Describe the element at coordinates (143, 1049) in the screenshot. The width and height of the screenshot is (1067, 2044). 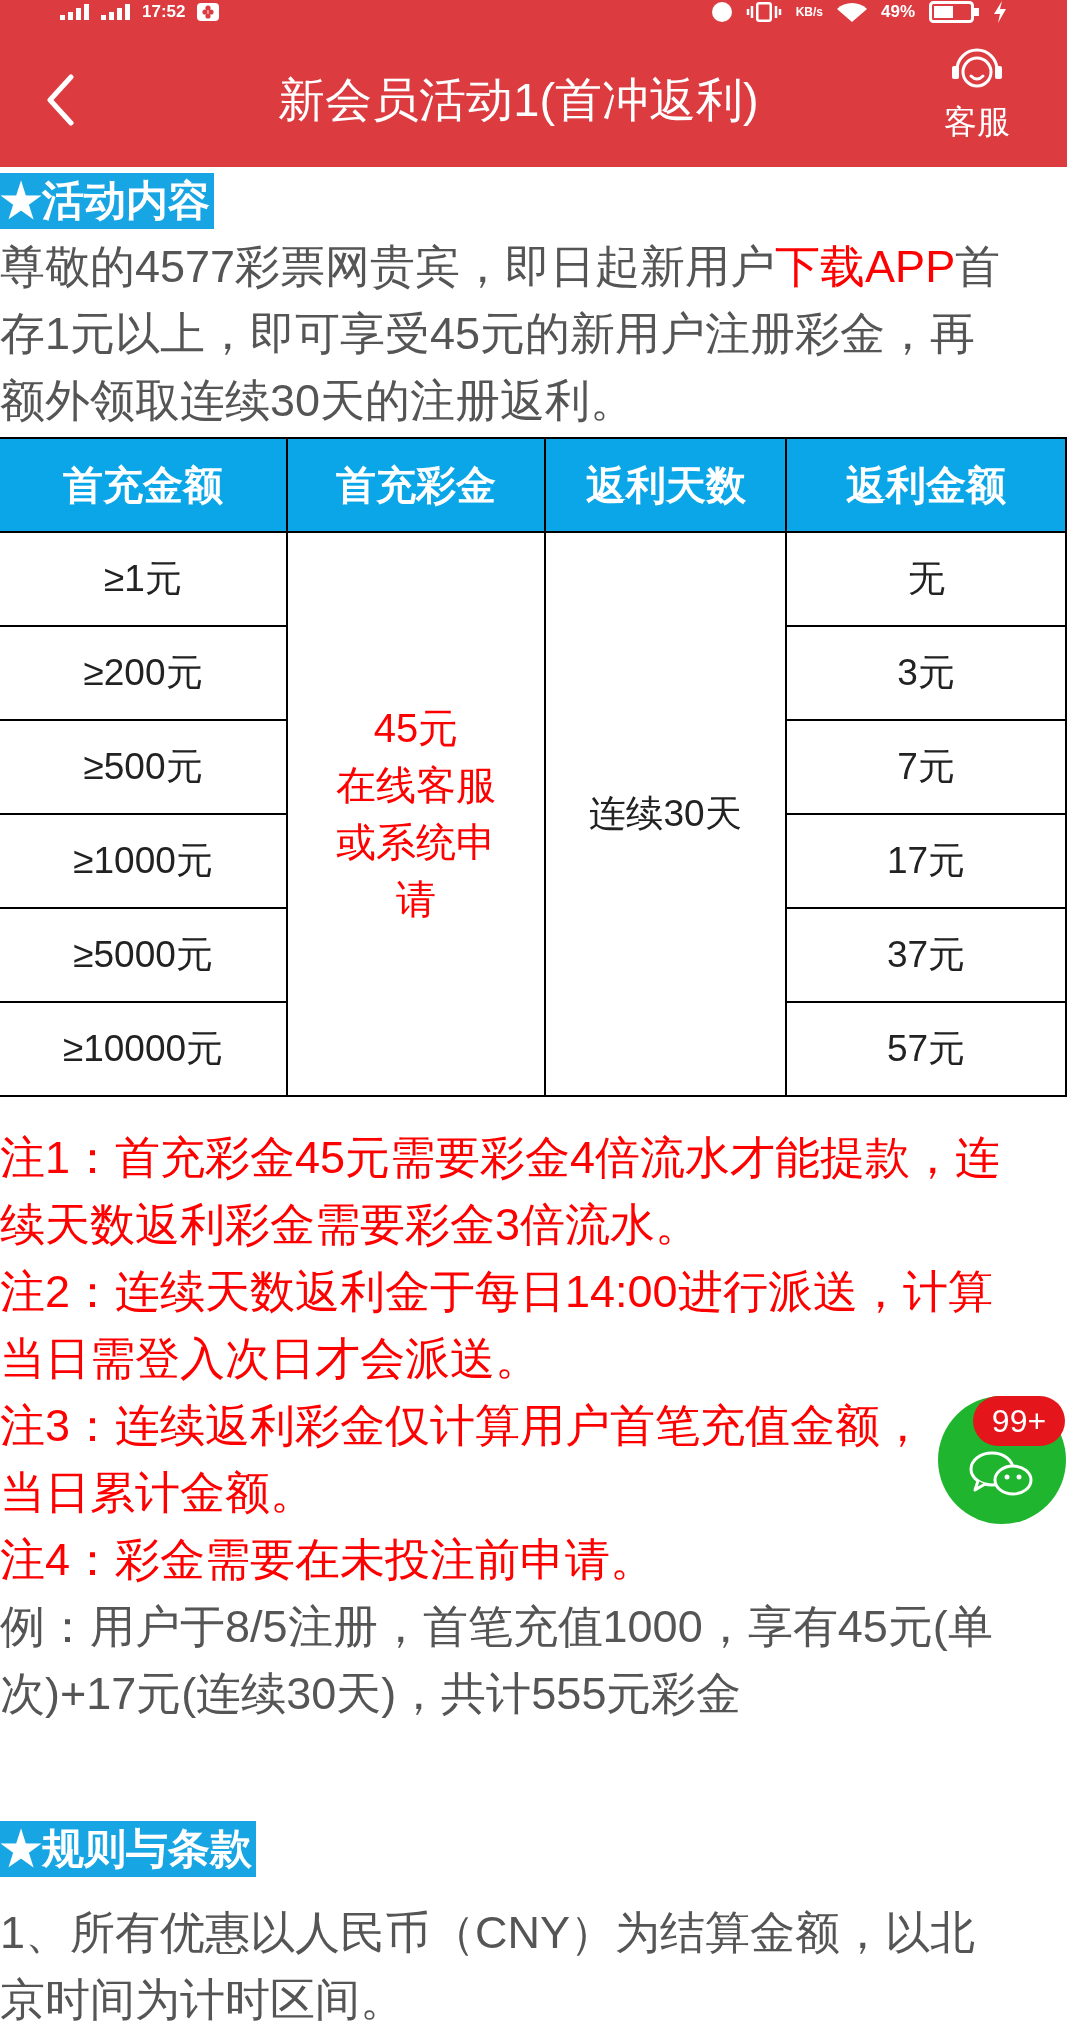
I see `table-cell: ≥10000元` at that location.